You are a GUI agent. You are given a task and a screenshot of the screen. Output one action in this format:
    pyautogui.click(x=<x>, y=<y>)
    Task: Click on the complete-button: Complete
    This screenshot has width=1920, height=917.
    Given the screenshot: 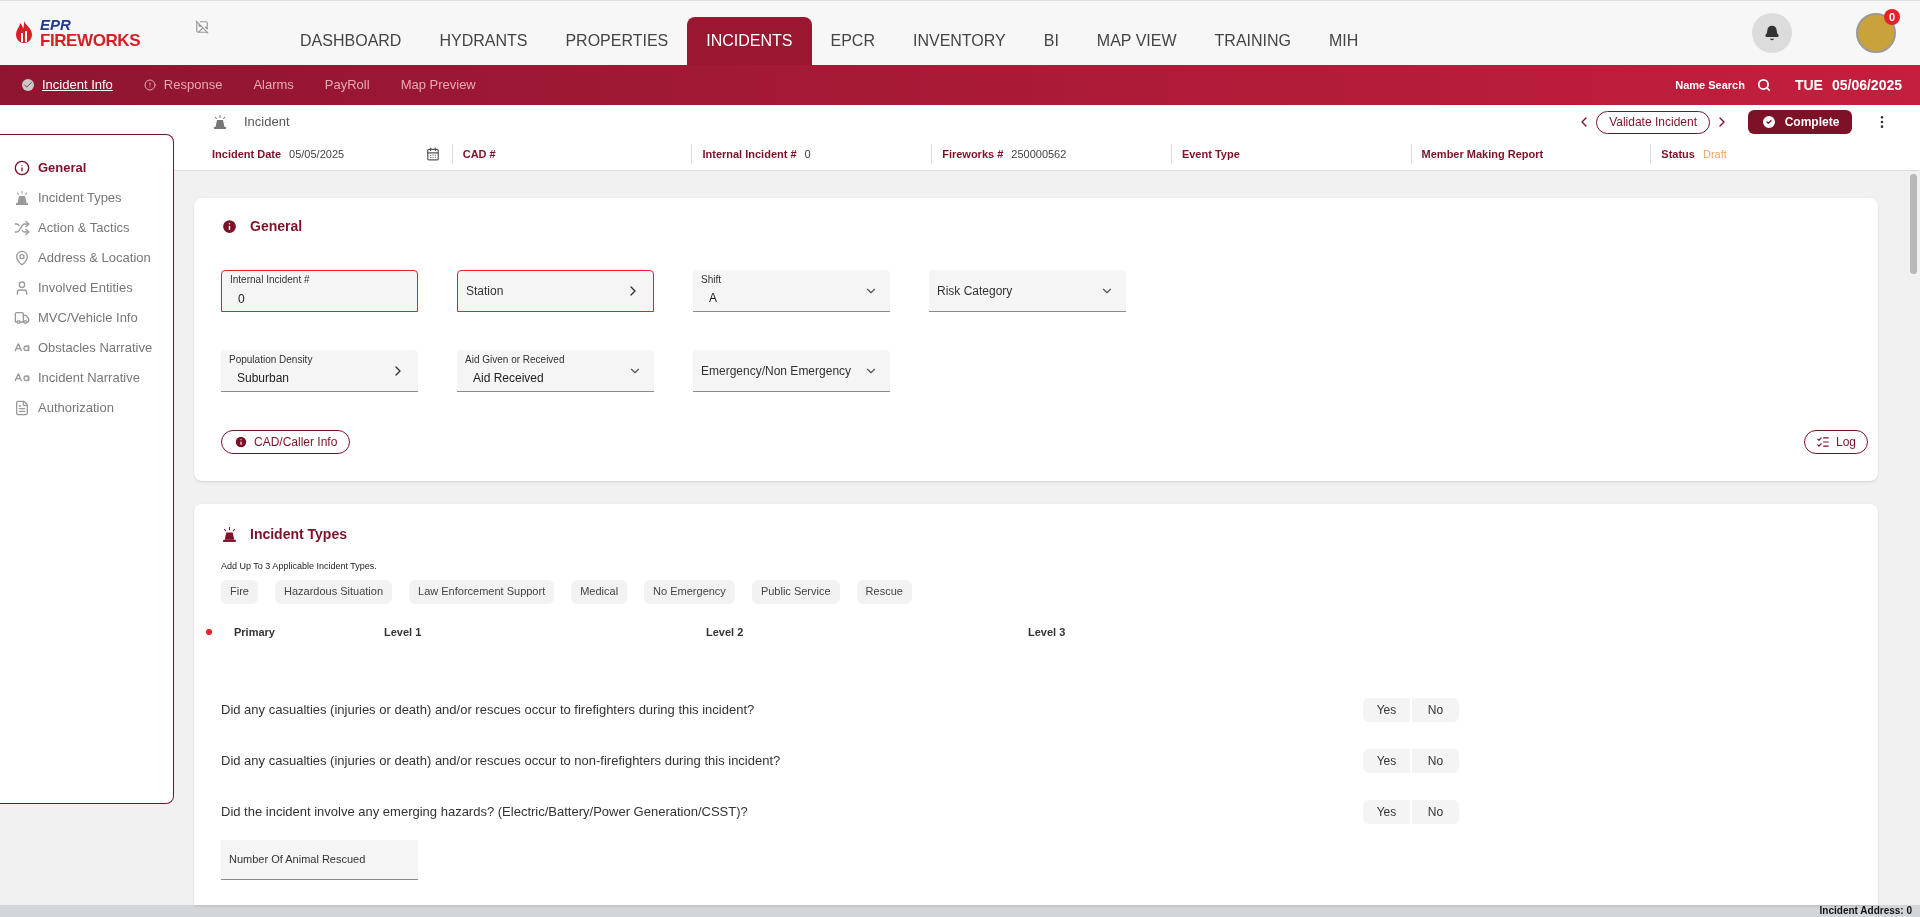 What is the action you would take?
    pyautogui.click(x=1800, y=122)
    